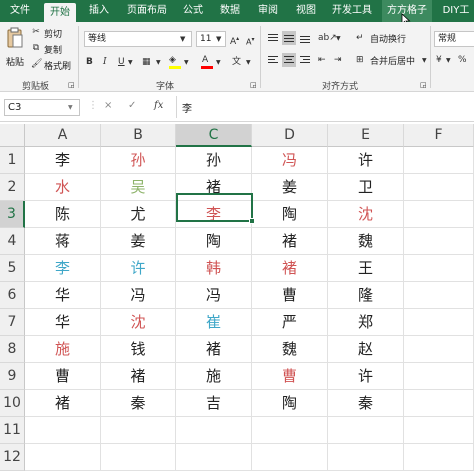 This screenshot has height=474, width=474. What do you see at coordinates (214, 241) in the screenshot?
I see `cell-c4: 陶` at bounding box center [214, 241].